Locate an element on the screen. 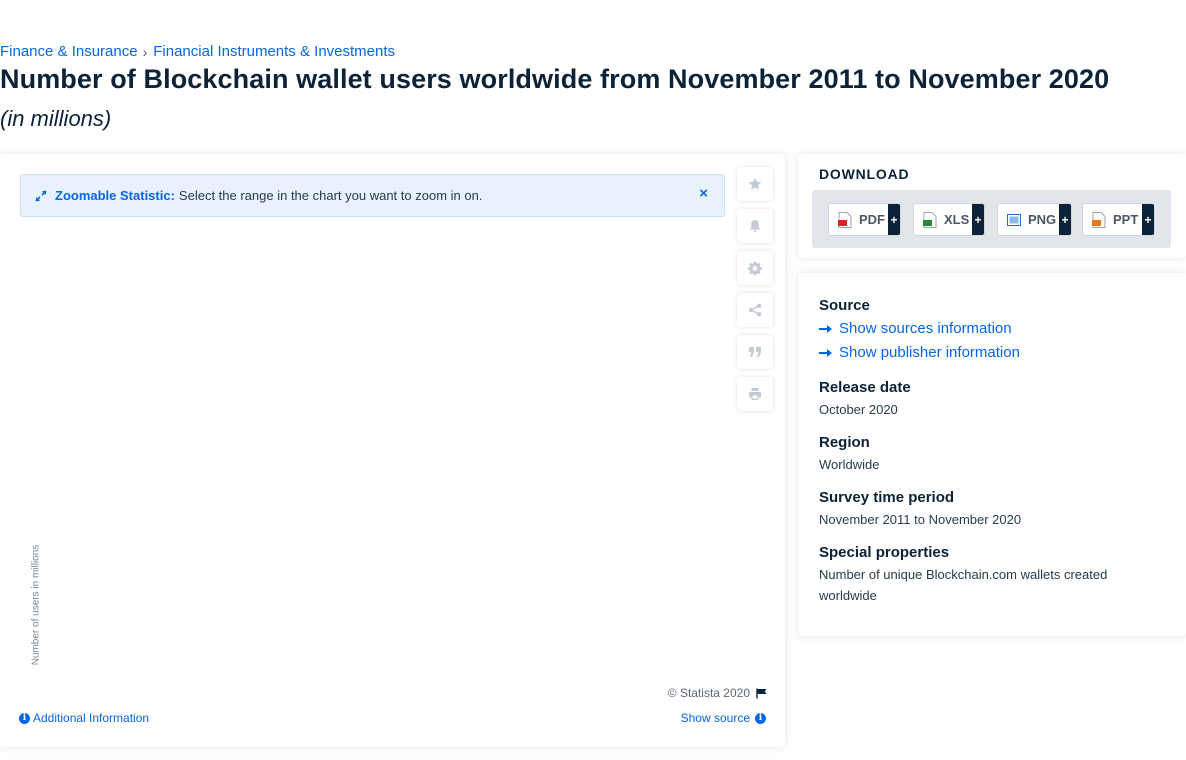 This screenshot has width=1186, height=760. settings-button is located at coordinates (755, 268).